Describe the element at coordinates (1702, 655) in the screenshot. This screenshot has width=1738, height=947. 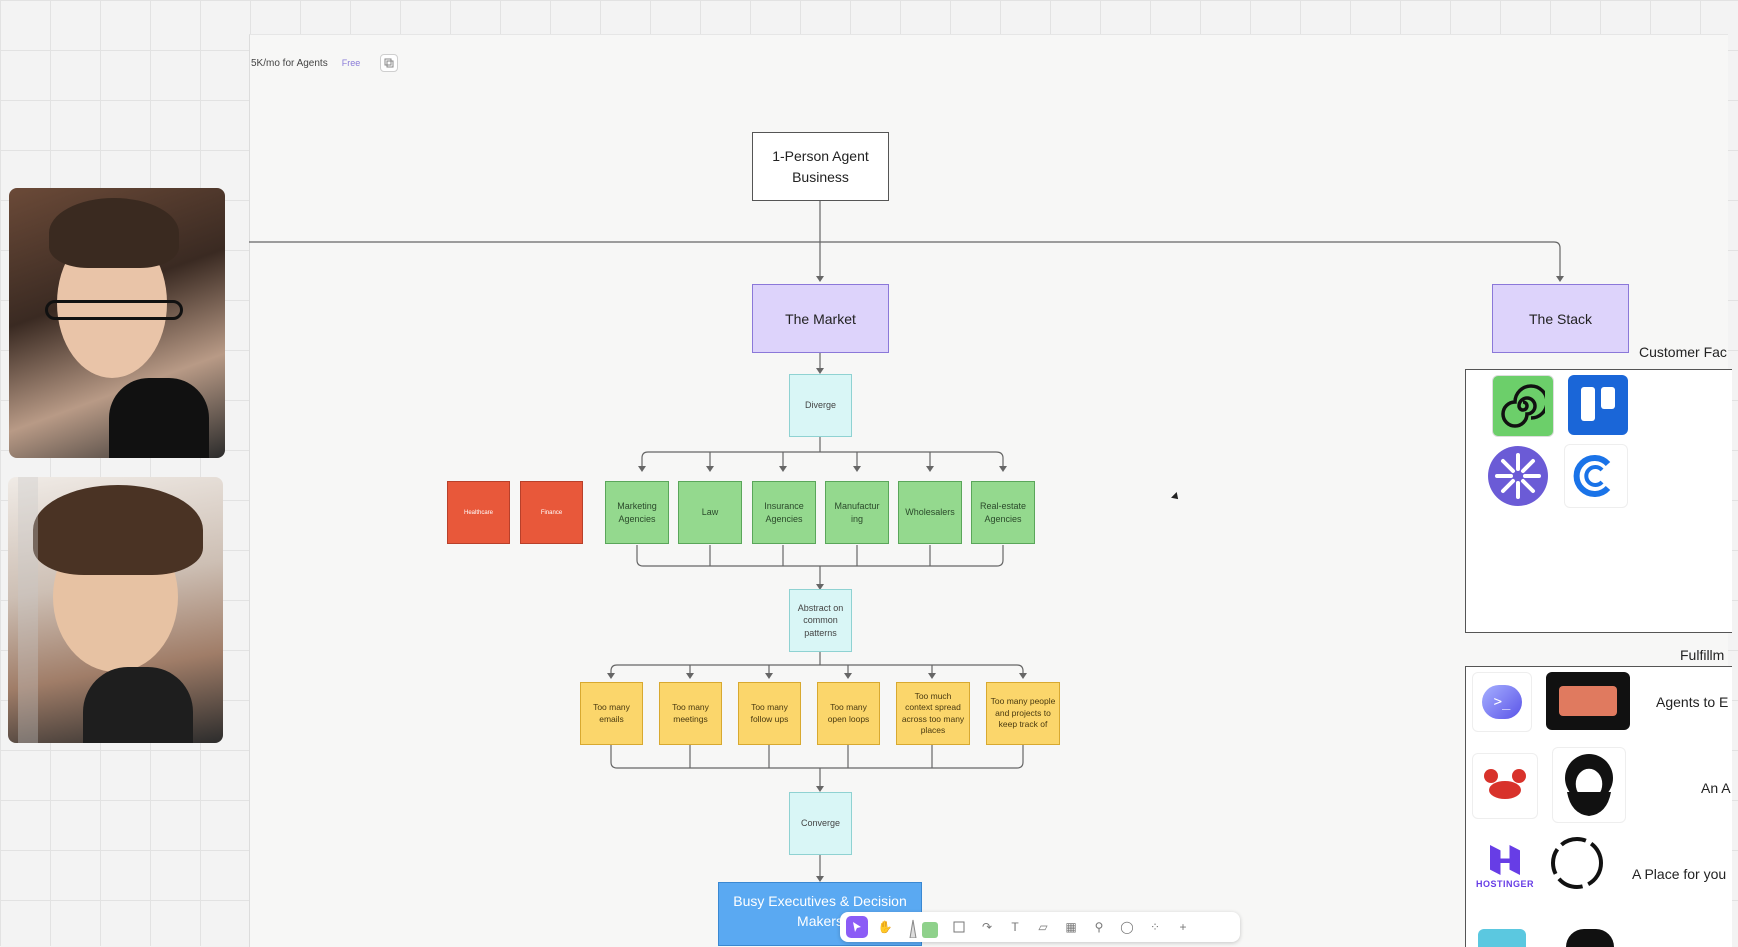
I see `fulfillment-label: Fulfillm` at that location.